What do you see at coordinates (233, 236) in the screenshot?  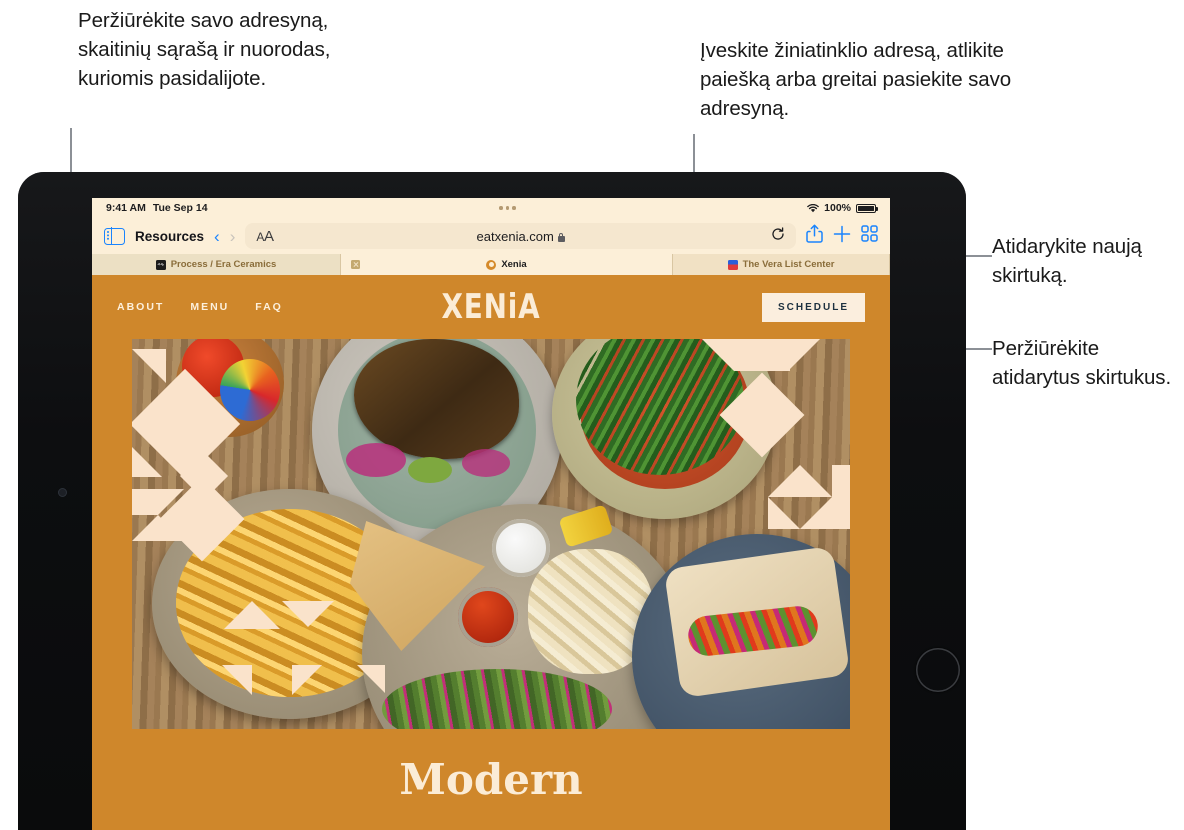 I see `chevron-right-icon: ›` at bounding box center [233, 236].